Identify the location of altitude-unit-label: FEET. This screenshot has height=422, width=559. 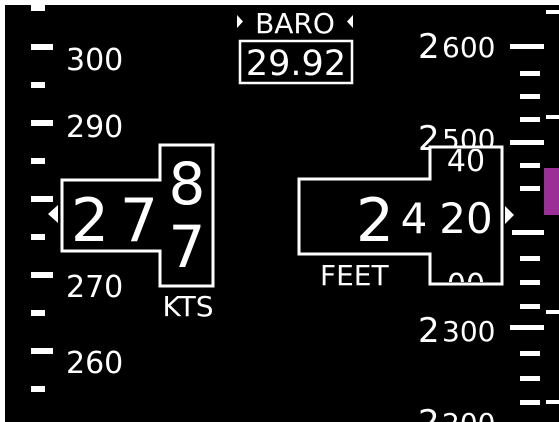
(354, 275).